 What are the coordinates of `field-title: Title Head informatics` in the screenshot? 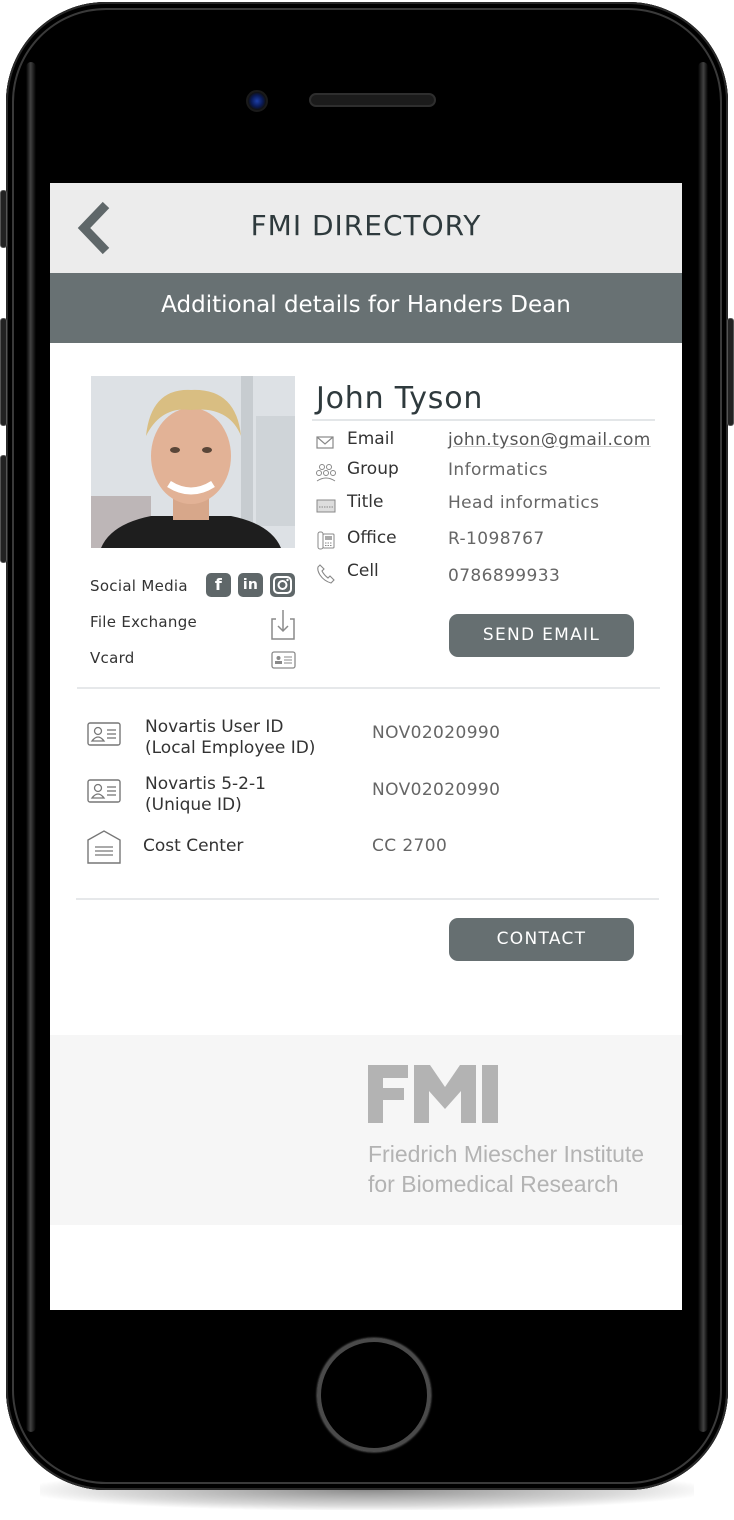 It's located at (492, 505).